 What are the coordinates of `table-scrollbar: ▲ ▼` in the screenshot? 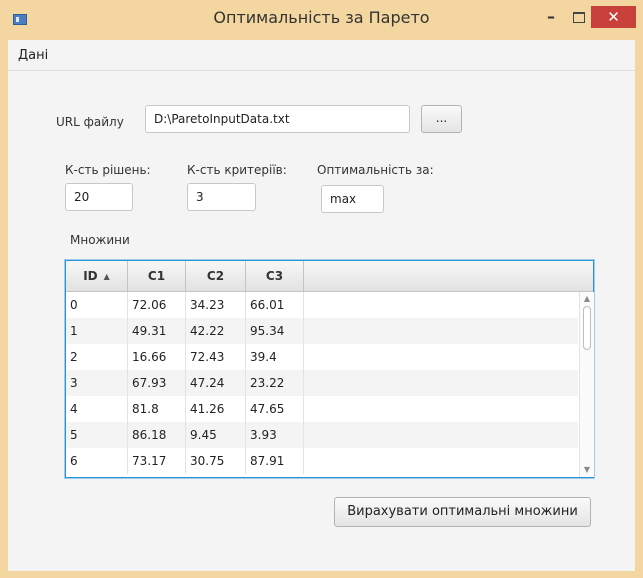 It's located at (586, 384).